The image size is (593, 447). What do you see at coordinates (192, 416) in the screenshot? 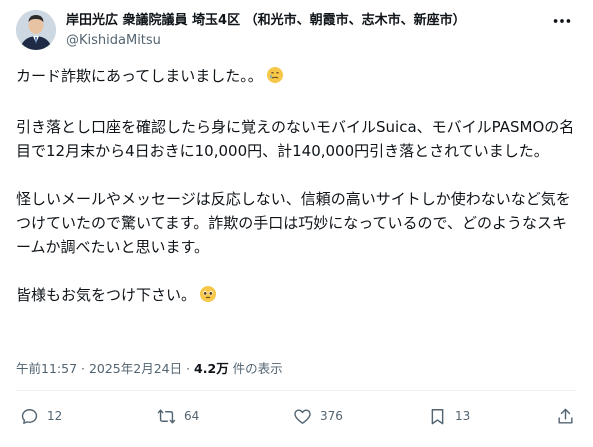
I see `repost-count: 64` at bounding box center [192, 416].